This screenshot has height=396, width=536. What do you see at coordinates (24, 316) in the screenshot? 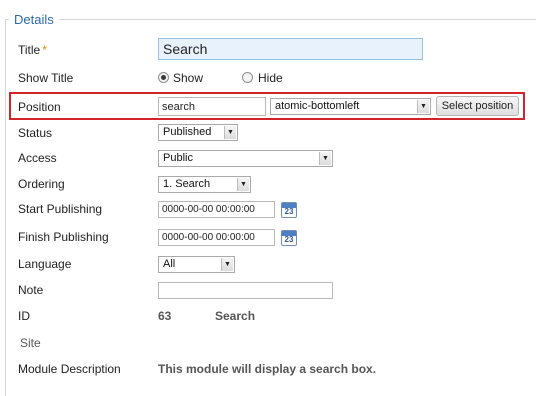
I see `id-label: ID` at bounding box center [24, 316].